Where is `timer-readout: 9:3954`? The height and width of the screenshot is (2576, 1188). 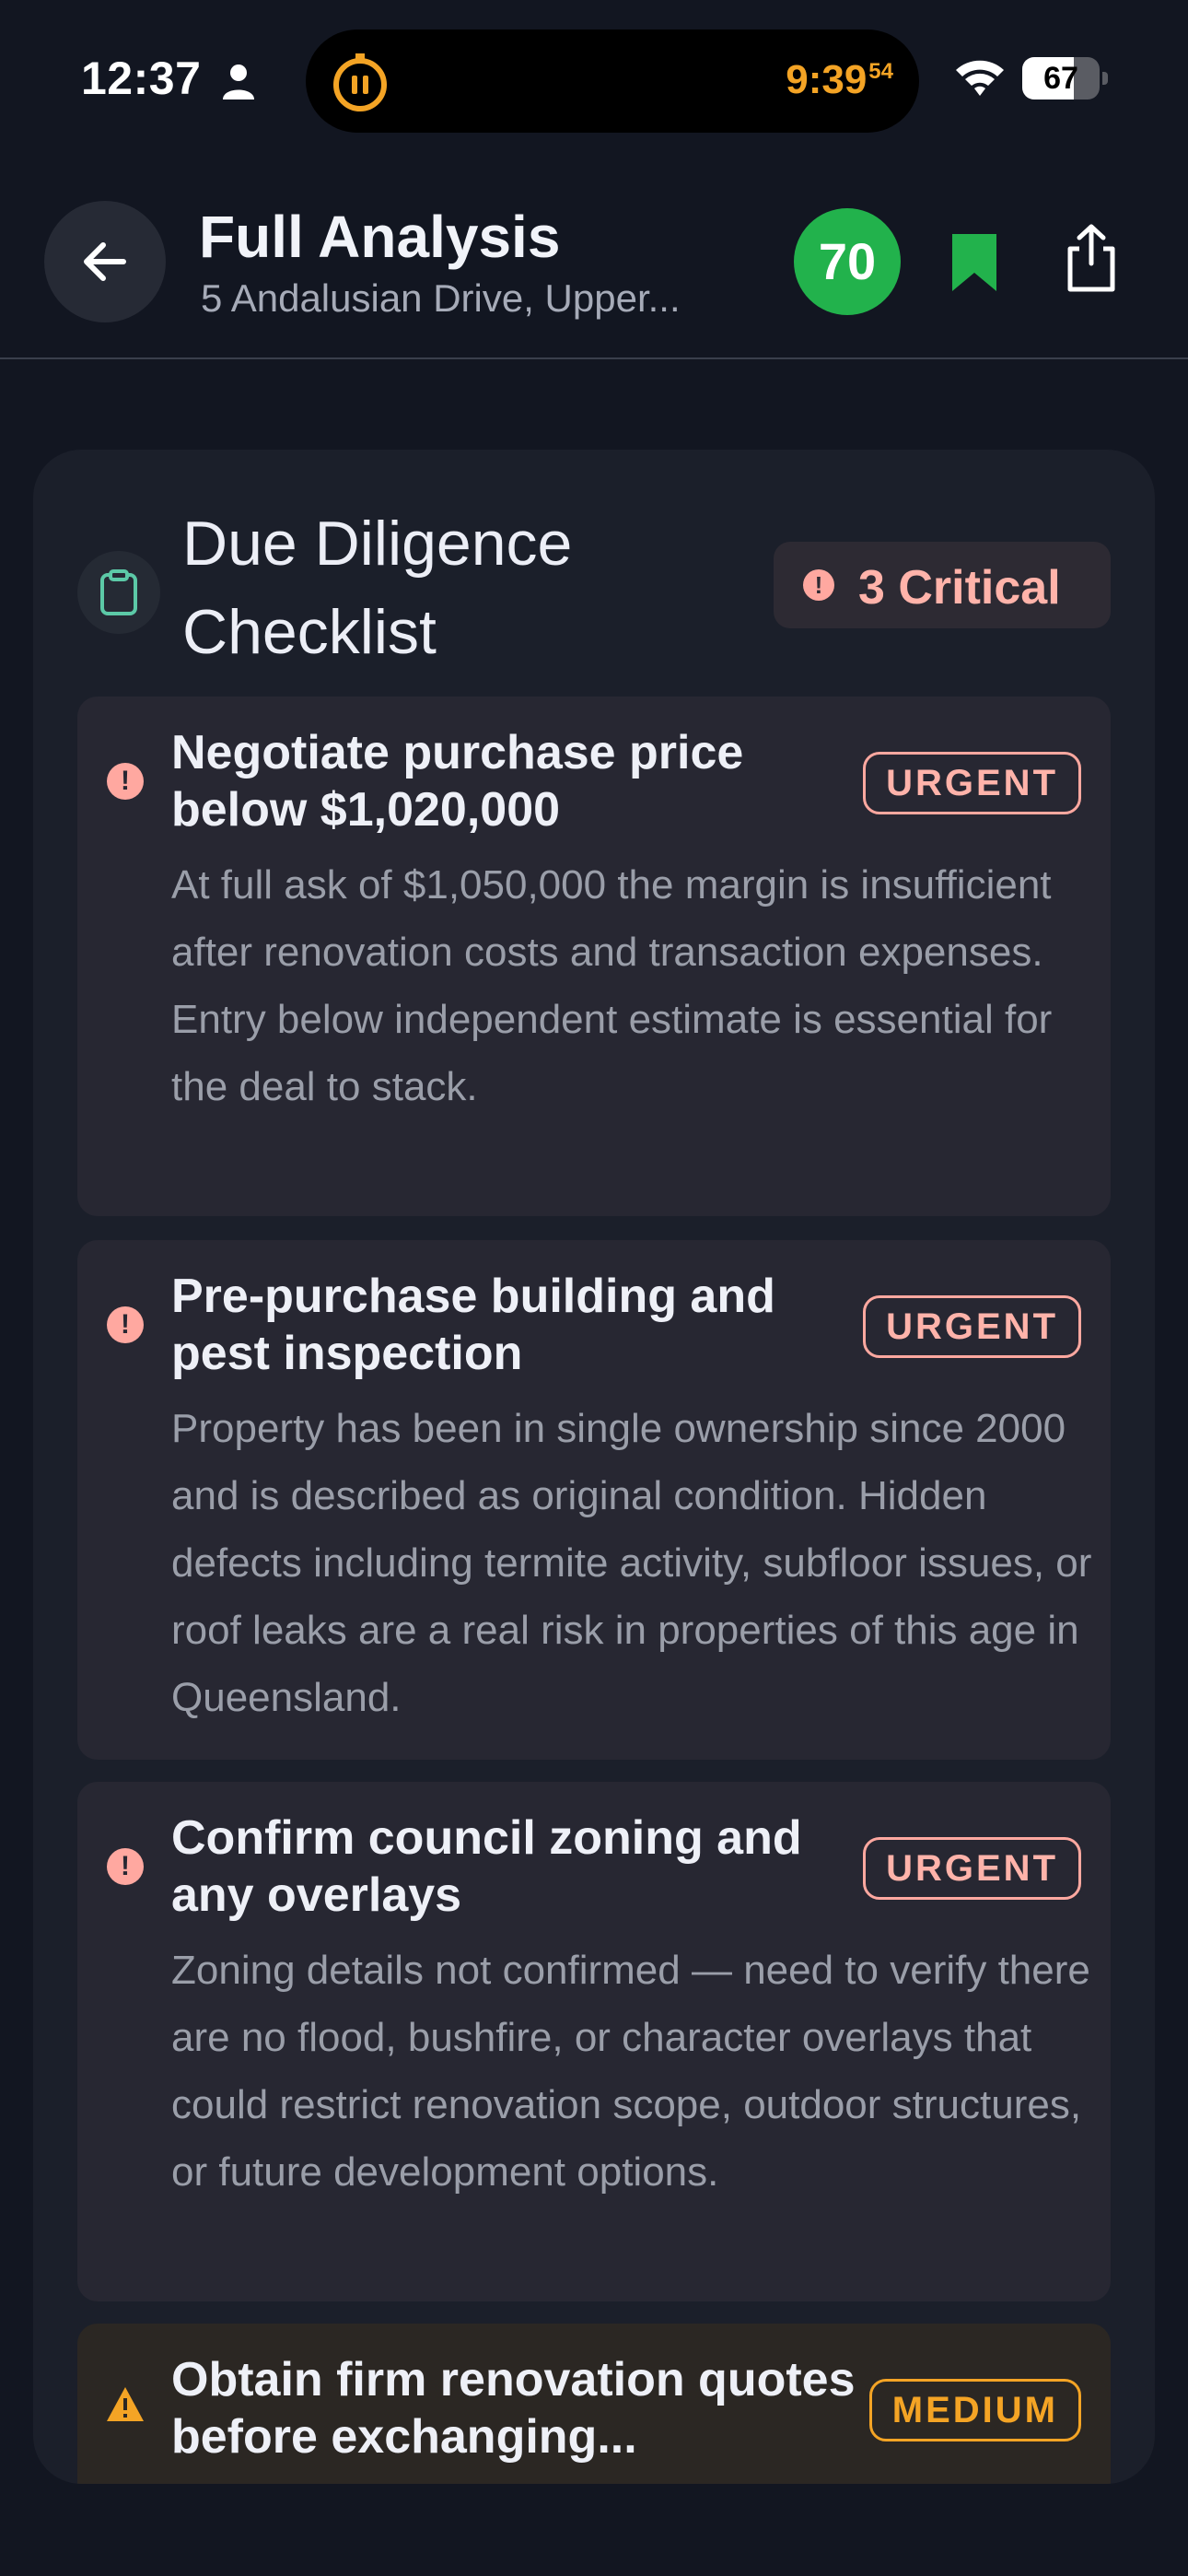 timer-readout: 9:3954 is located at coordinates (839, 79).